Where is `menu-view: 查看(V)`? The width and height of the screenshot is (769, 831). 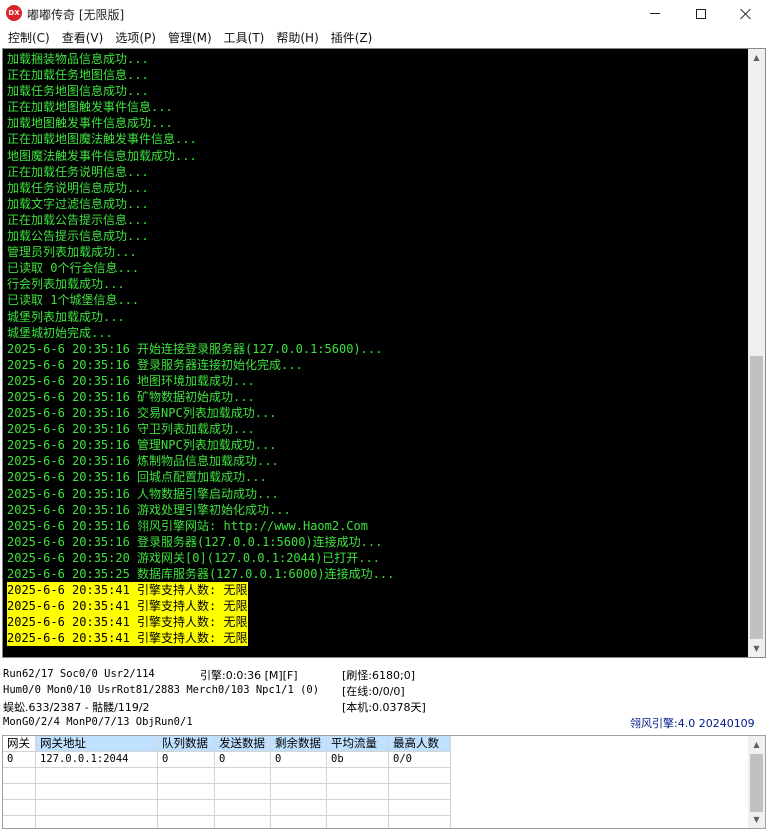
menu-view: 查看(V) is located at coordinates (83, 37).